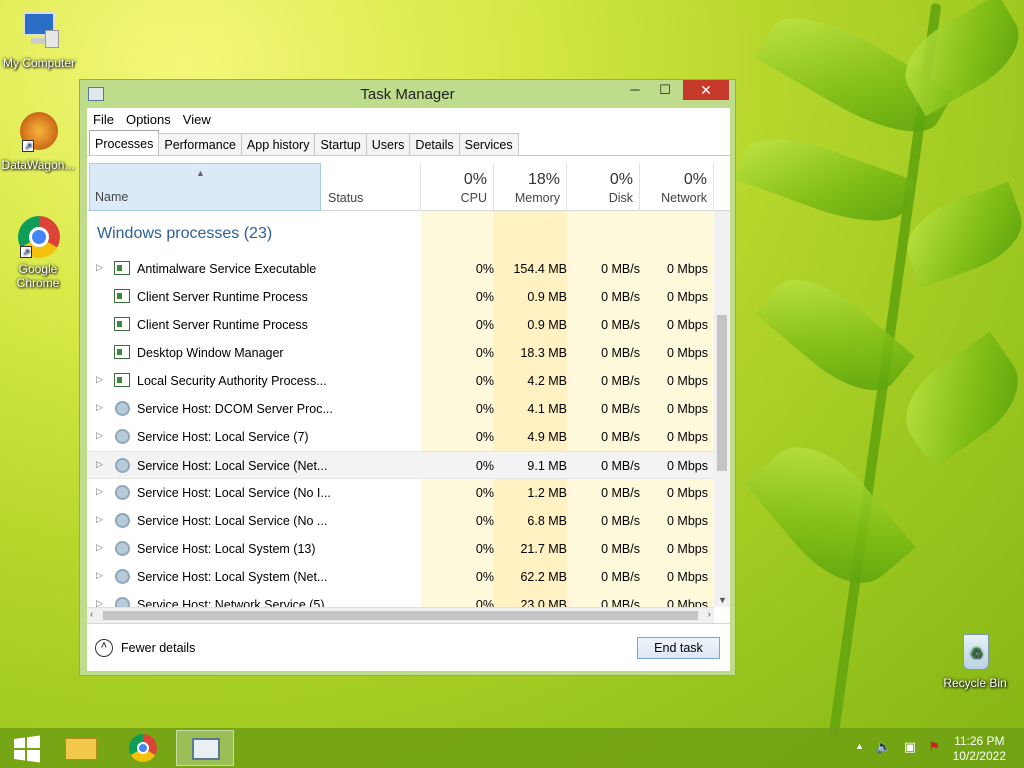  I want to click on horizontal-scroll-thumb, so click(400, 615).